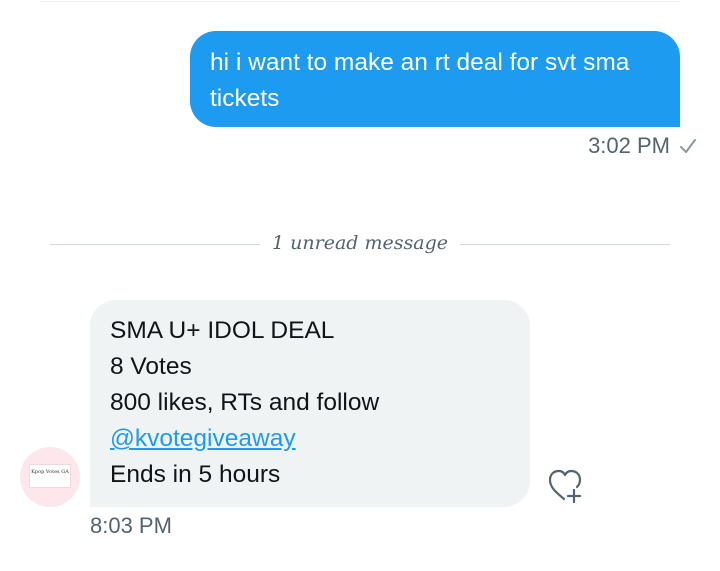 This screenshot has height=571, width=720. I want to click on unread-message-divider: 1 unread message, so click(360, 243).